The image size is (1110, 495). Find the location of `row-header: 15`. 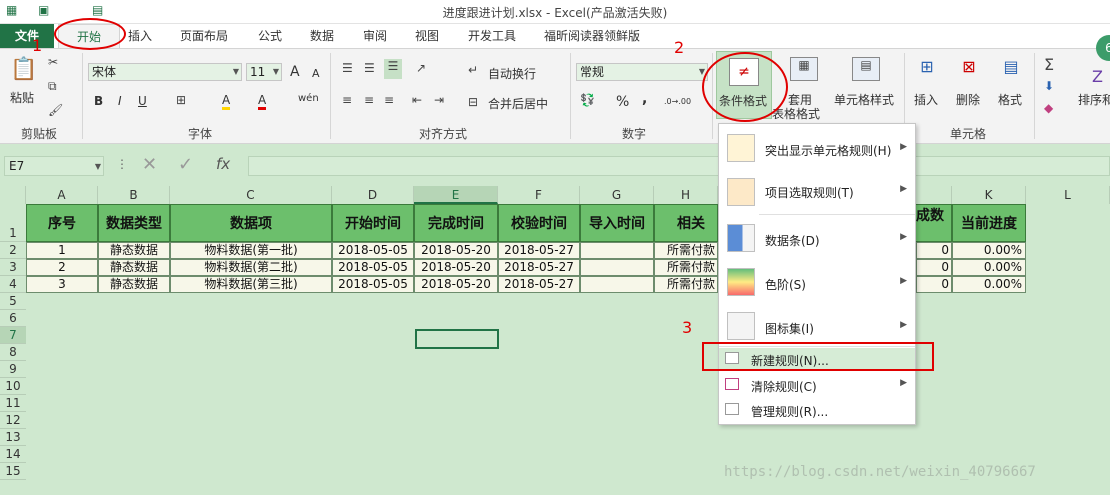

row-header: 15 is located at coordinates (13, 471).